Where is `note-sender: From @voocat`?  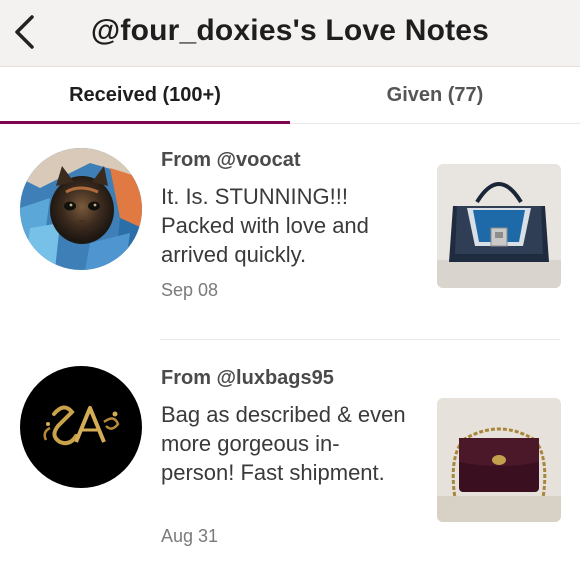 note-sender: From @voocat is located at coordinates (231, 160).